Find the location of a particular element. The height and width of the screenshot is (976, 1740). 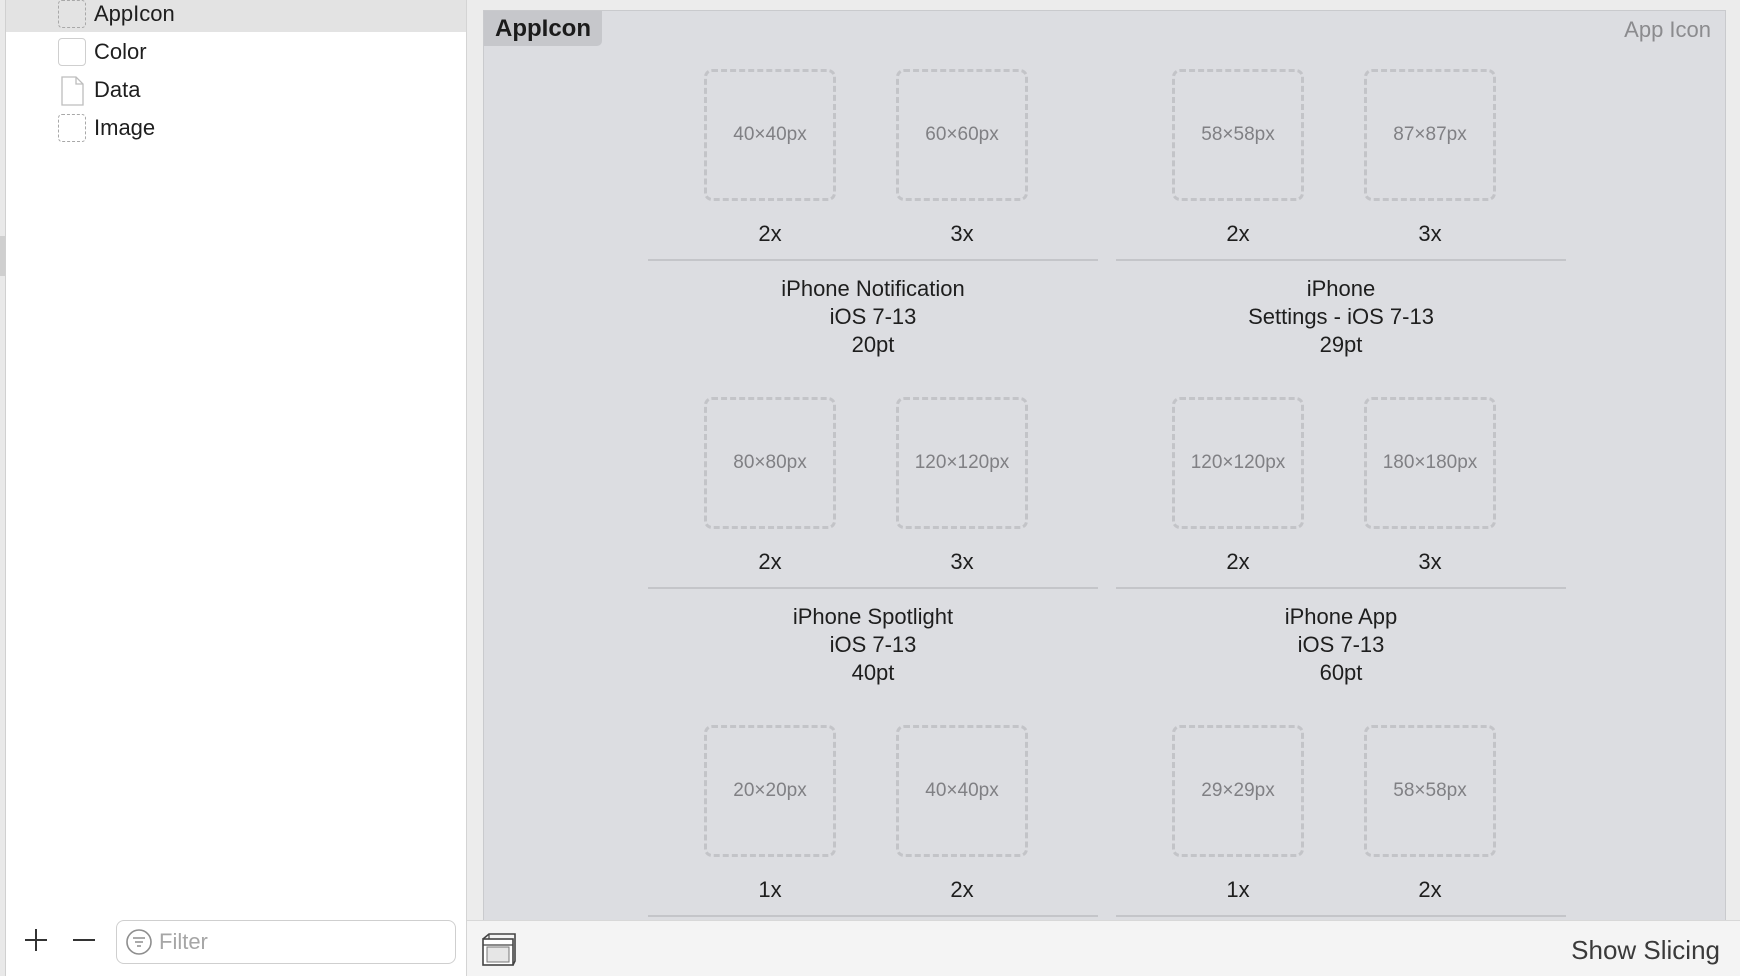

icon-slot: 120×120px 3x is located at coordinates (962, 485).